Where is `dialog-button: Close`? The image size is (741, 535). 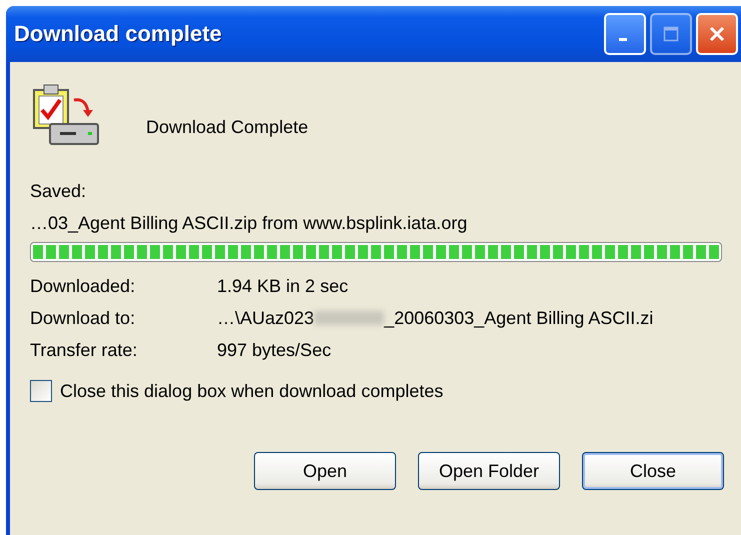
dialog-button: Close is located at coordinates (653, 471).